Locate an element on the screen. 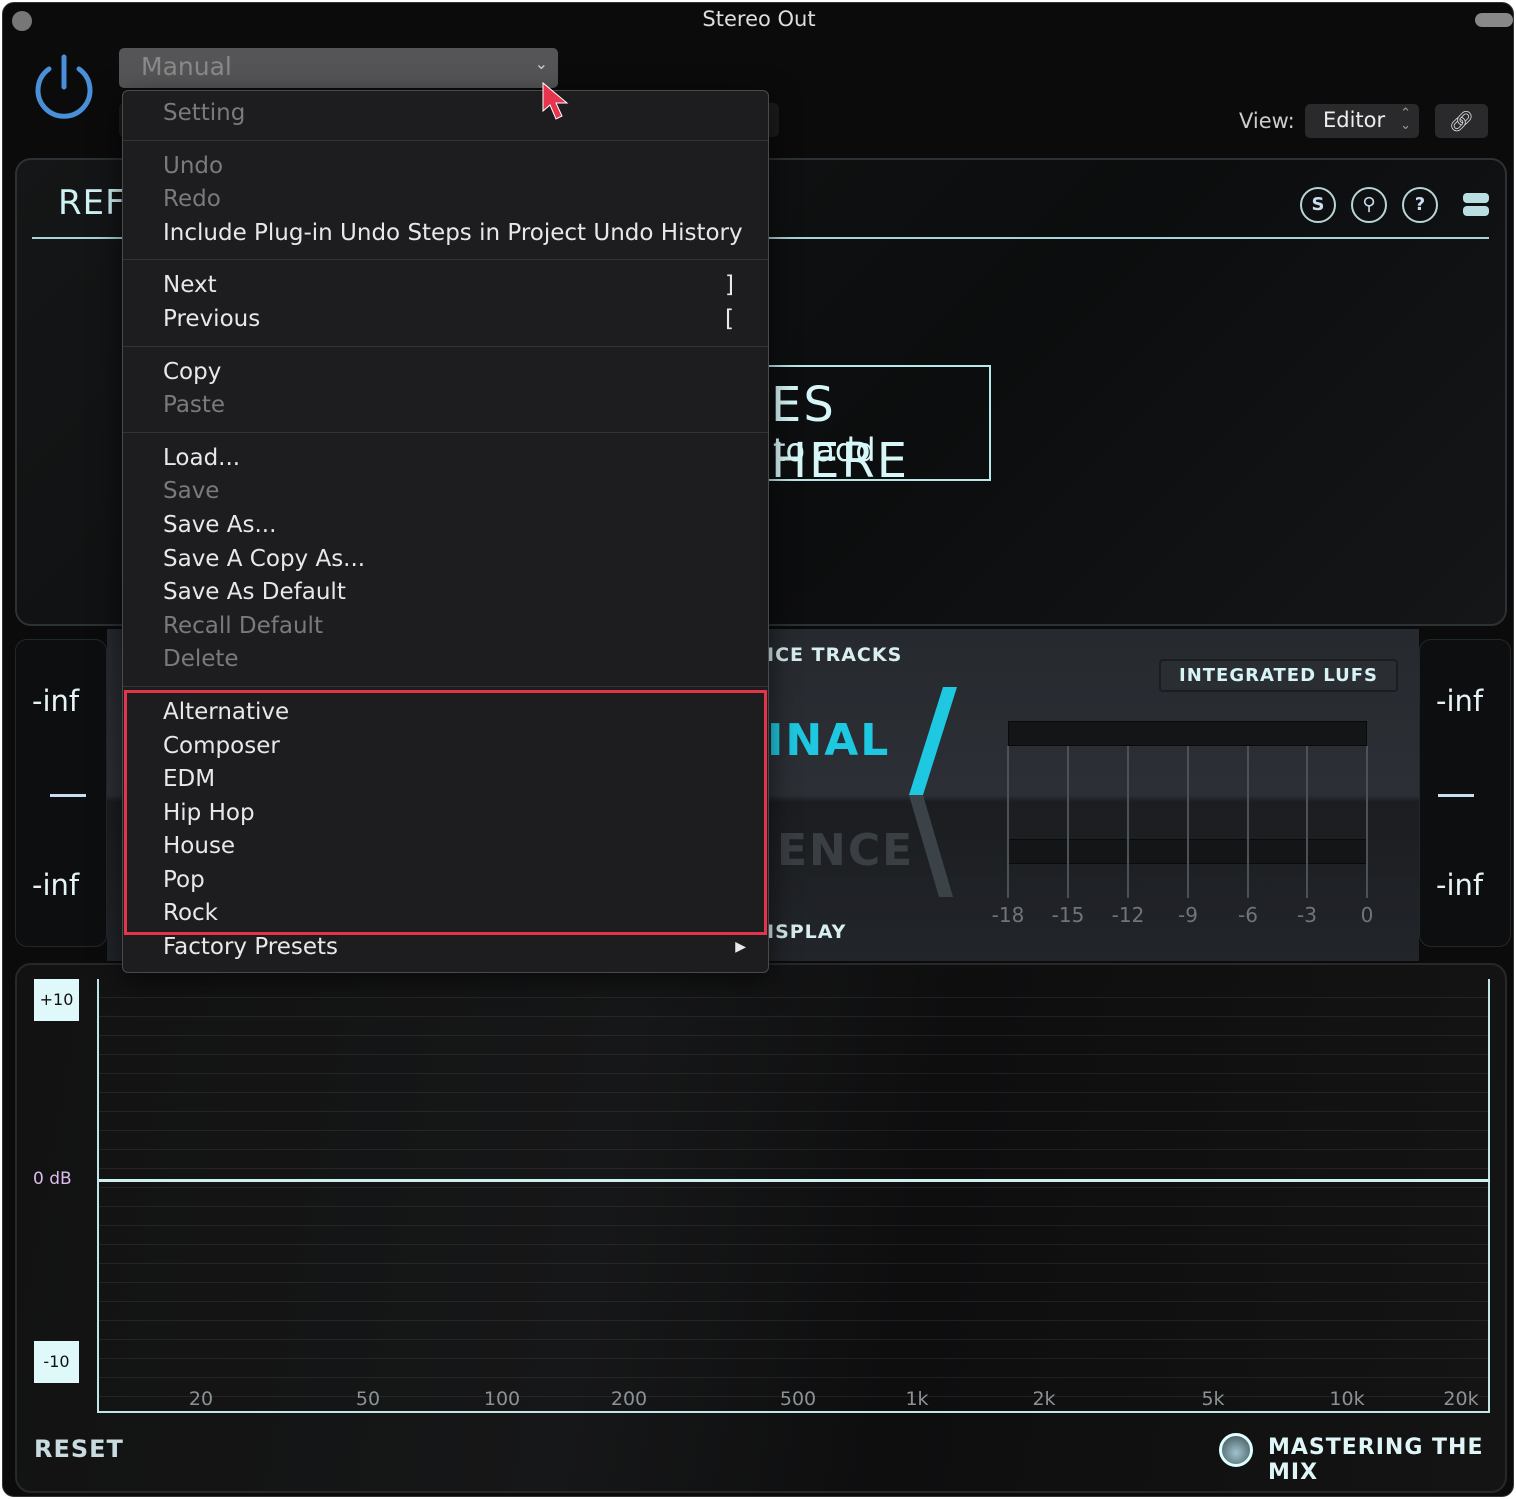 The height and width of the screenshot is (1499, 1516). menu-item-label: Save is located at coordinates (191, 491).